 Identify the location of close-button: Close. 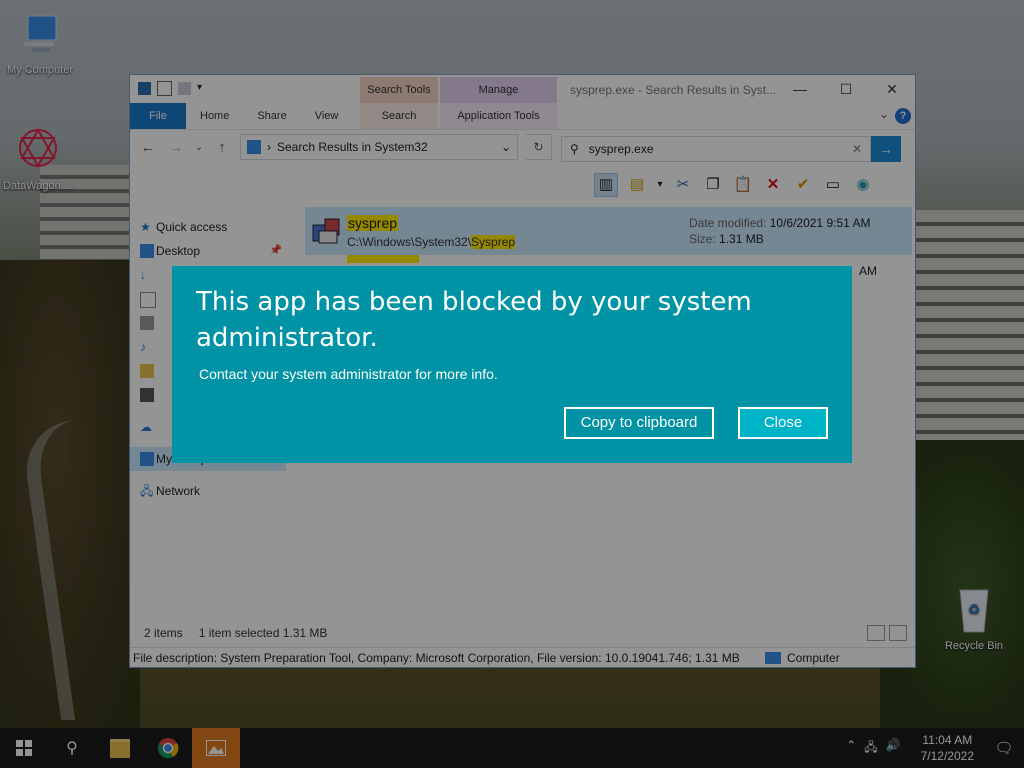
(783, 423).